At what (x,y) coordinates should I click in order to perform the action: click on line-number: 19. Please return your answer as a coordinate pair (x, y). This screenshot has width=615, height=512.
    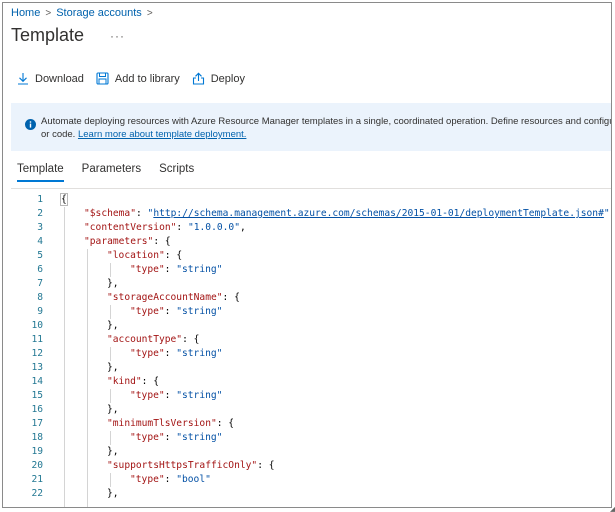
    Looking at the image, I should click on (37, 451).